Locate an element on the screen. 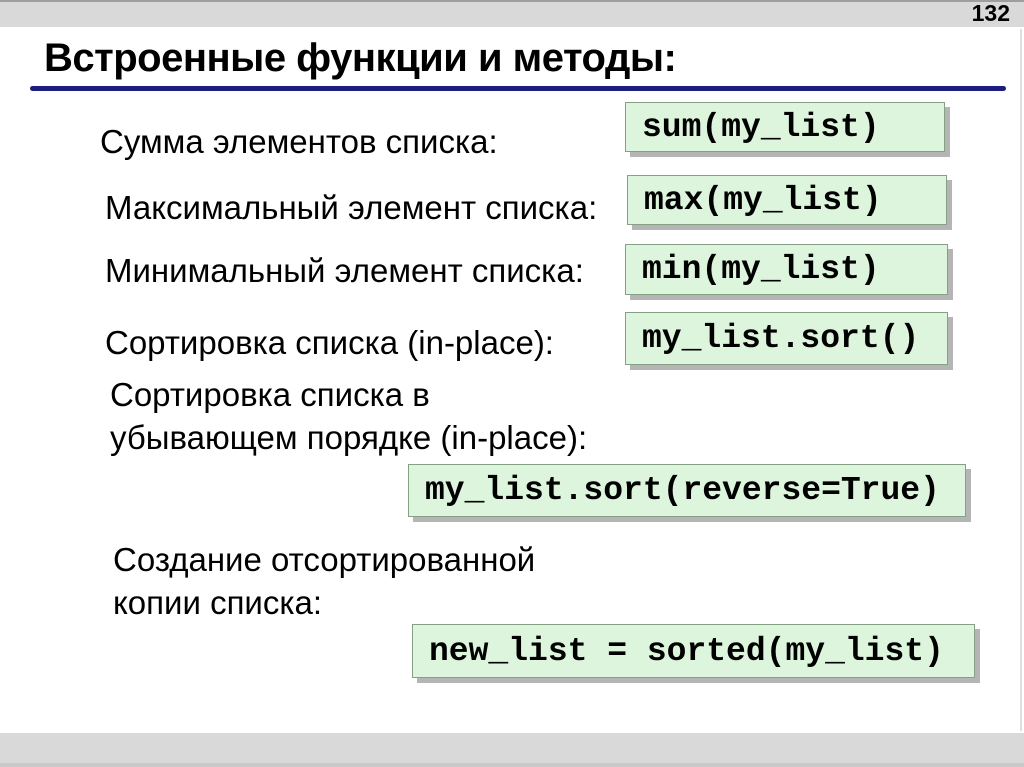 This screenshot has width=1024, height=767. row-label-min: Минимальный элемент списка: is located at coordinates (344, 270).